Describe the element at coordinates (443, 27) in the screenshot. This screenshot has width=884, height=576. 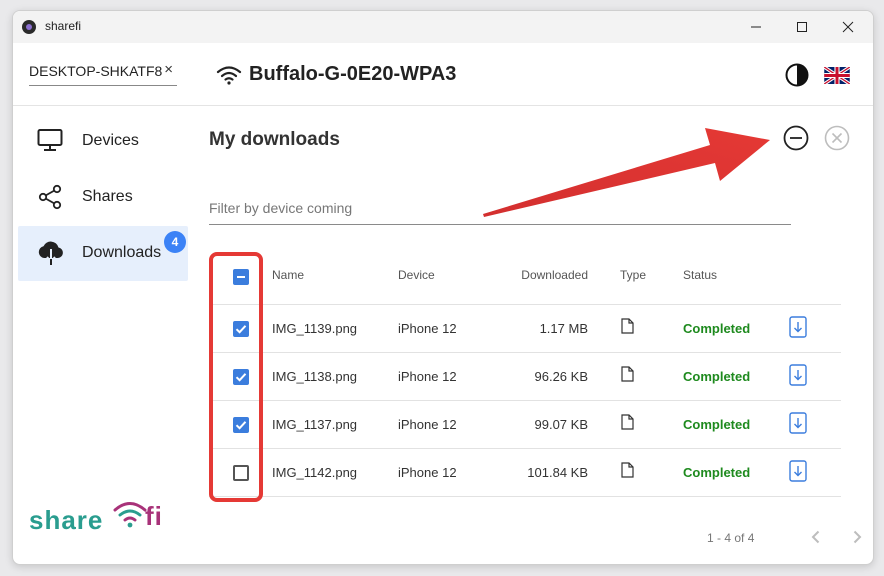
I see `title-bar: sharefi` at that location.